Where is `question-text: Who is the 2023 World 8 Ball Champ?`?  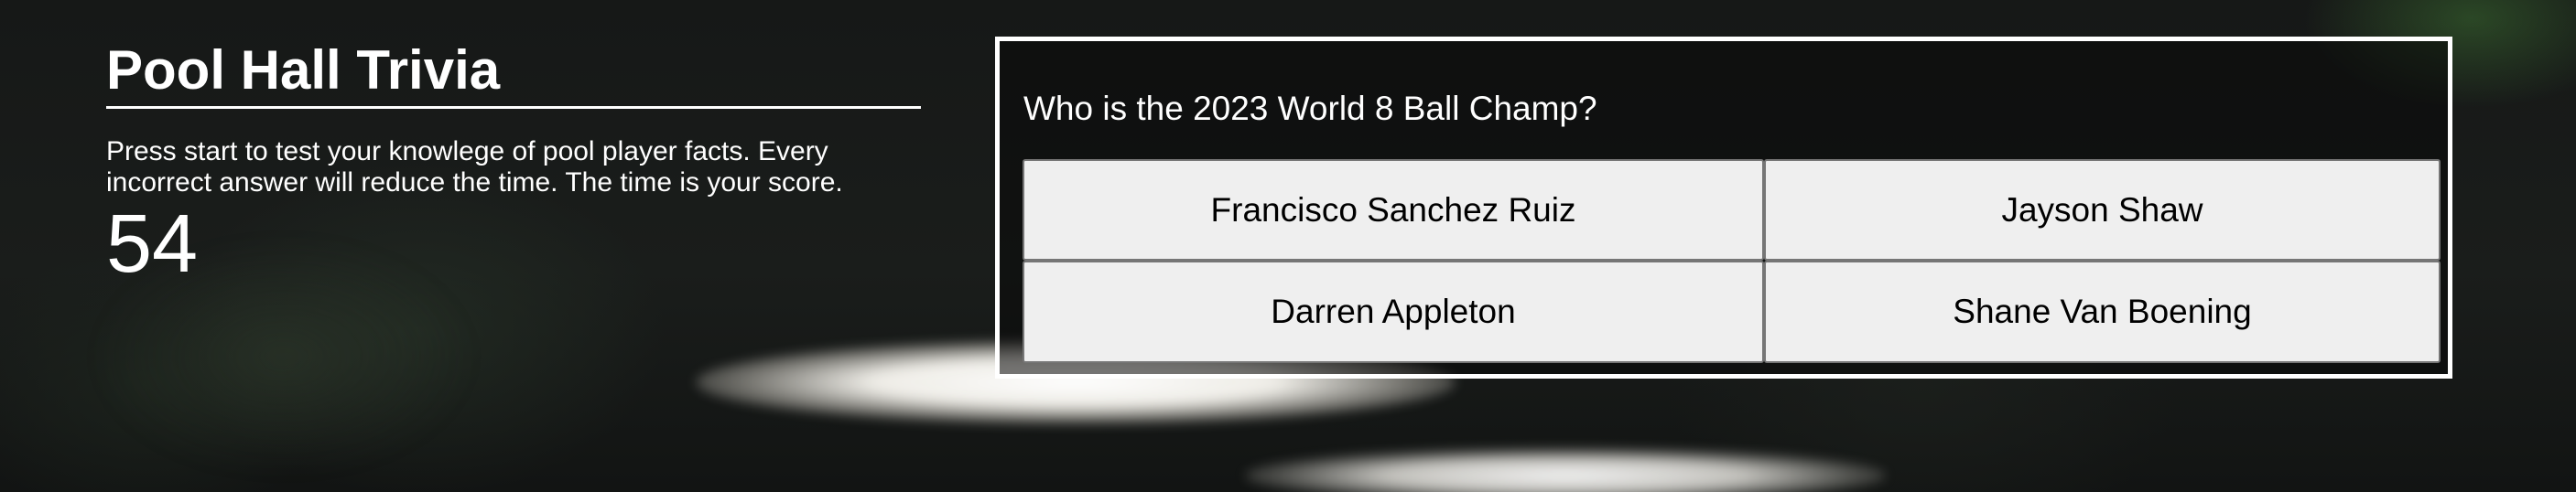
question-text: Who is the 2023 World 8 Ball Champ? is located at coordinates (1310, 108).